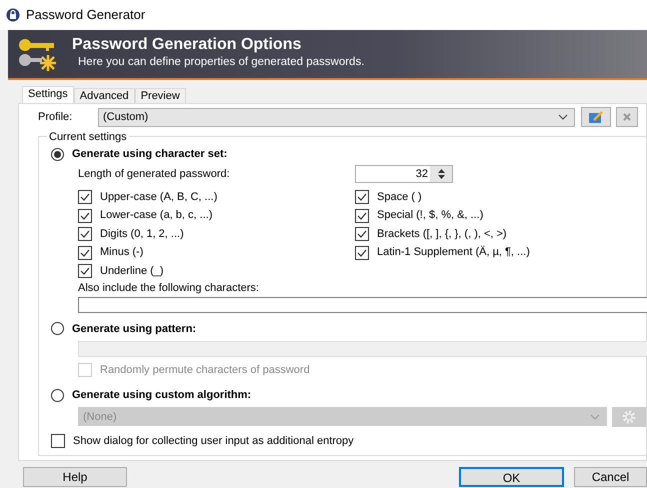 This screenshot has width=647, height=488. What do you see at coordinates (48, 94) in the screenshot?
I see `tab: Settings` at bounding box center [48, 94].